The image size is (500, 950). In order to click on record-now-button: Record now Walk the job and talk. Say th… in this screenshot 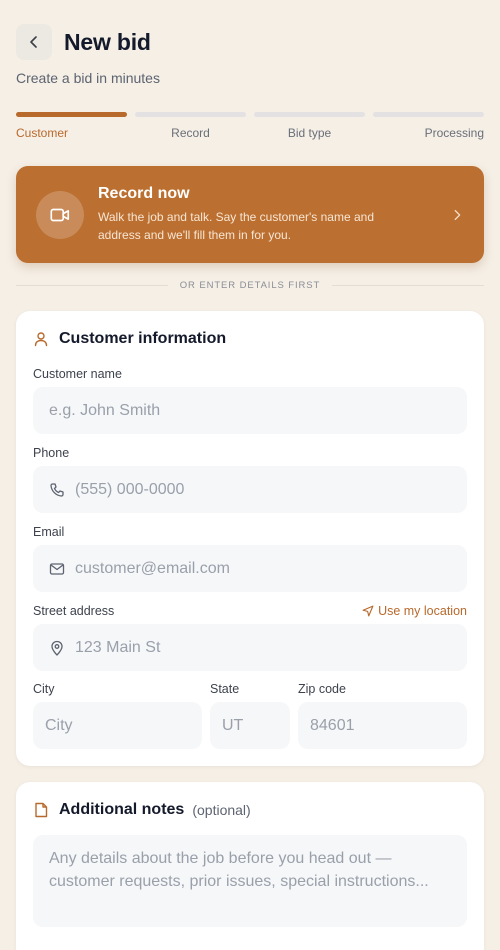, I will do `click(250, 214)`.